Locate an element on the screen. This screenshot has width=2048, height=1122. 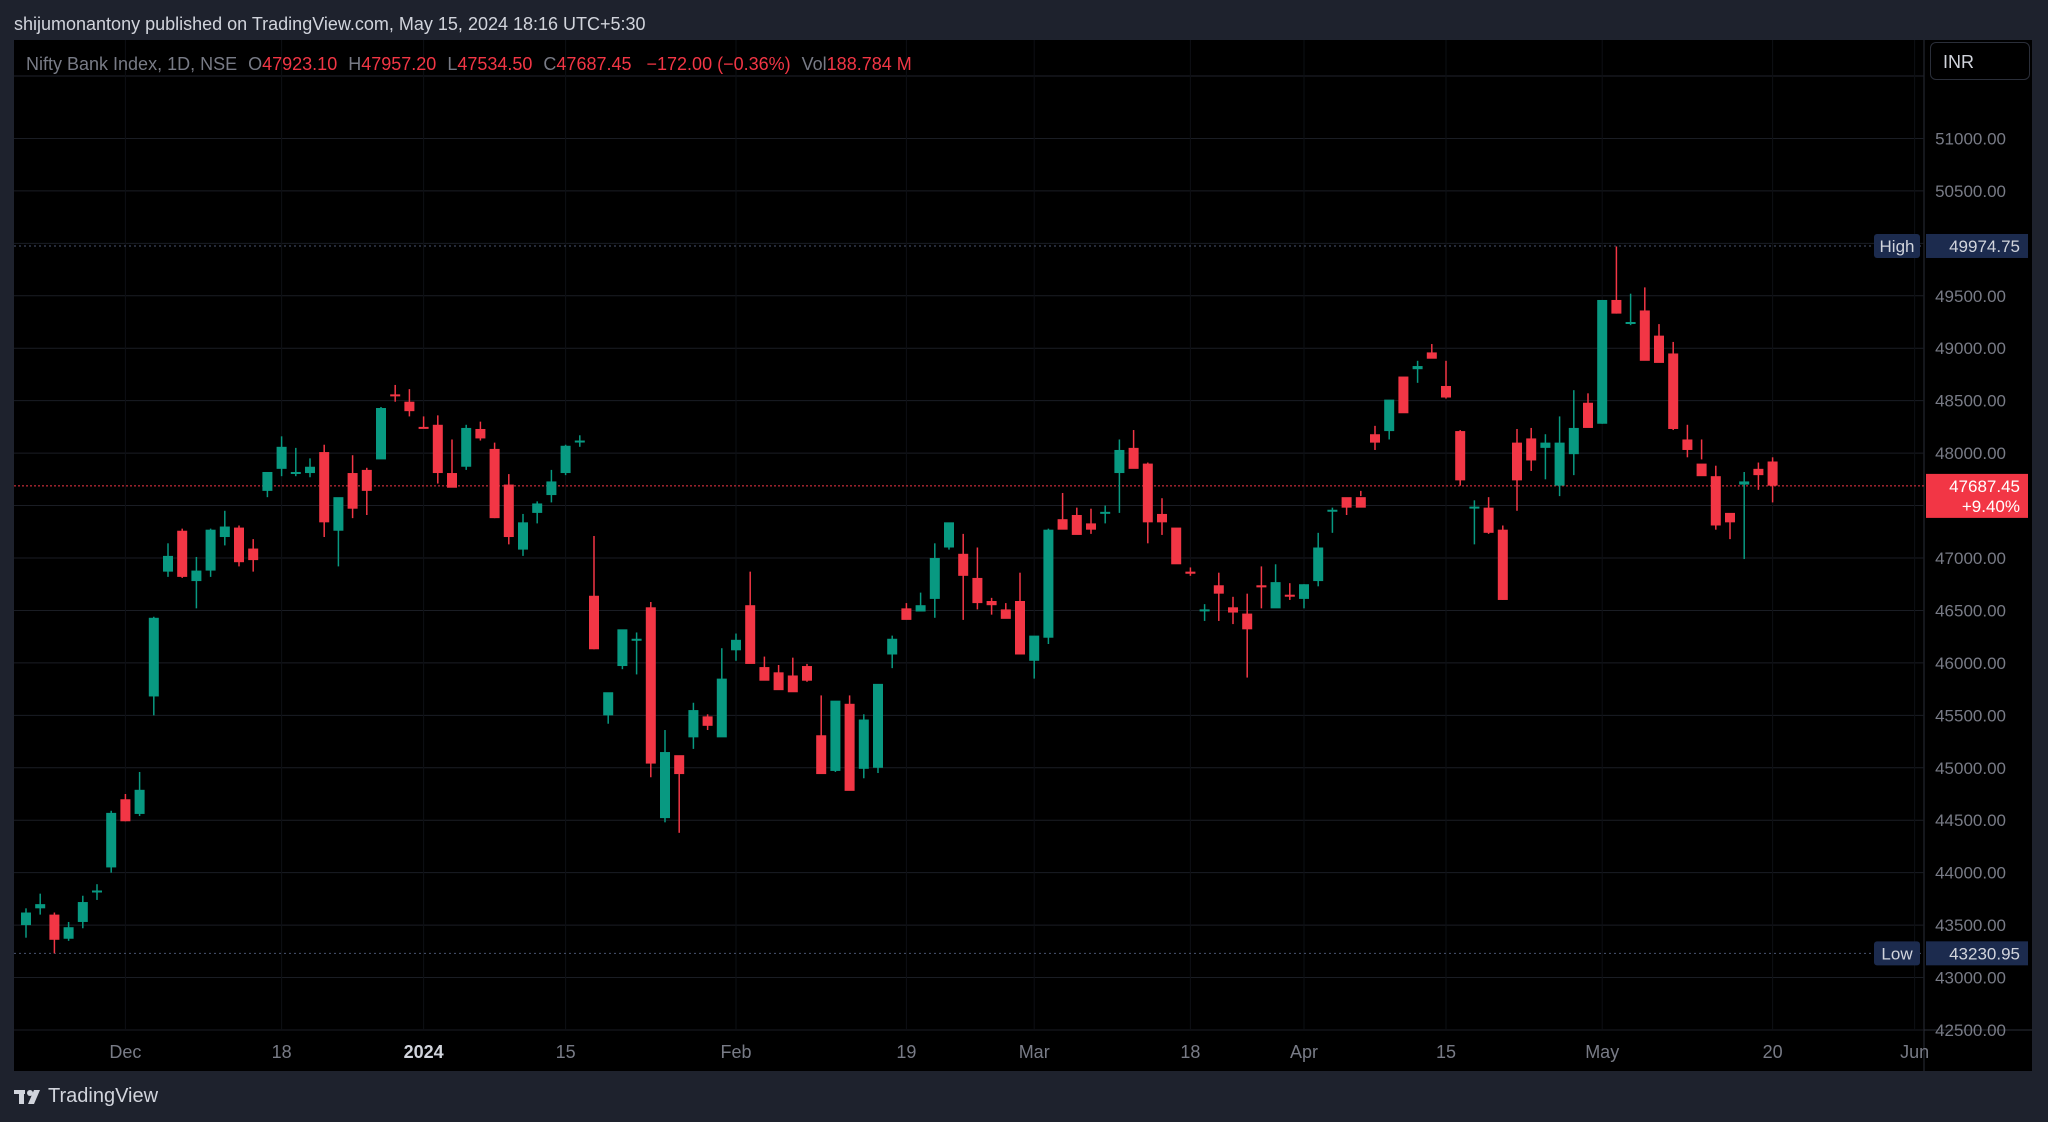
price-tick-label: 50500.00 is located at coordinates (1970, 191).